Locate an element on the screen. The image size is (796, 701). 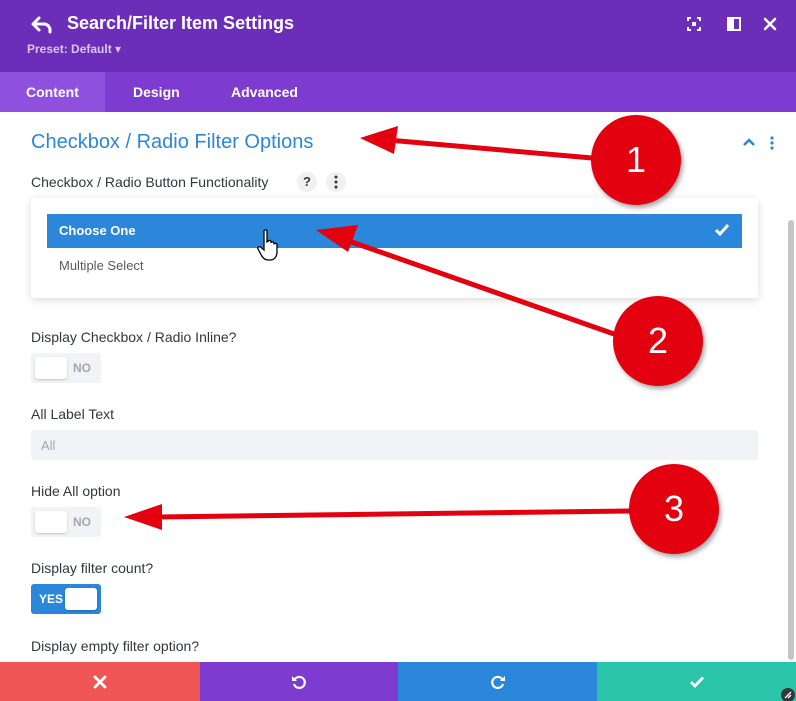
option-multiple-select: Multiple Select is located at coordinates (101, 265).